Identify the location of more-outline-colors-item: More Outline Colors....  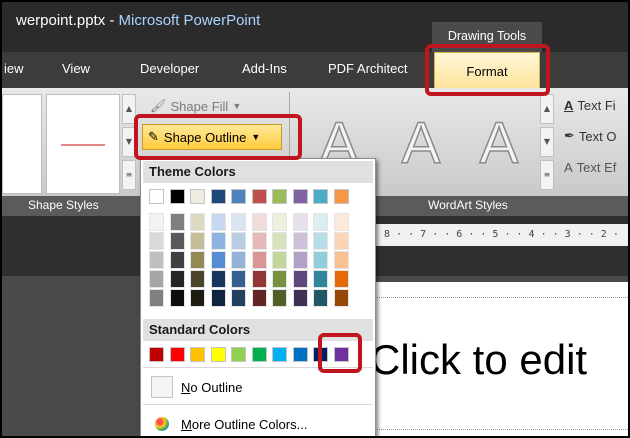
(258, 422).